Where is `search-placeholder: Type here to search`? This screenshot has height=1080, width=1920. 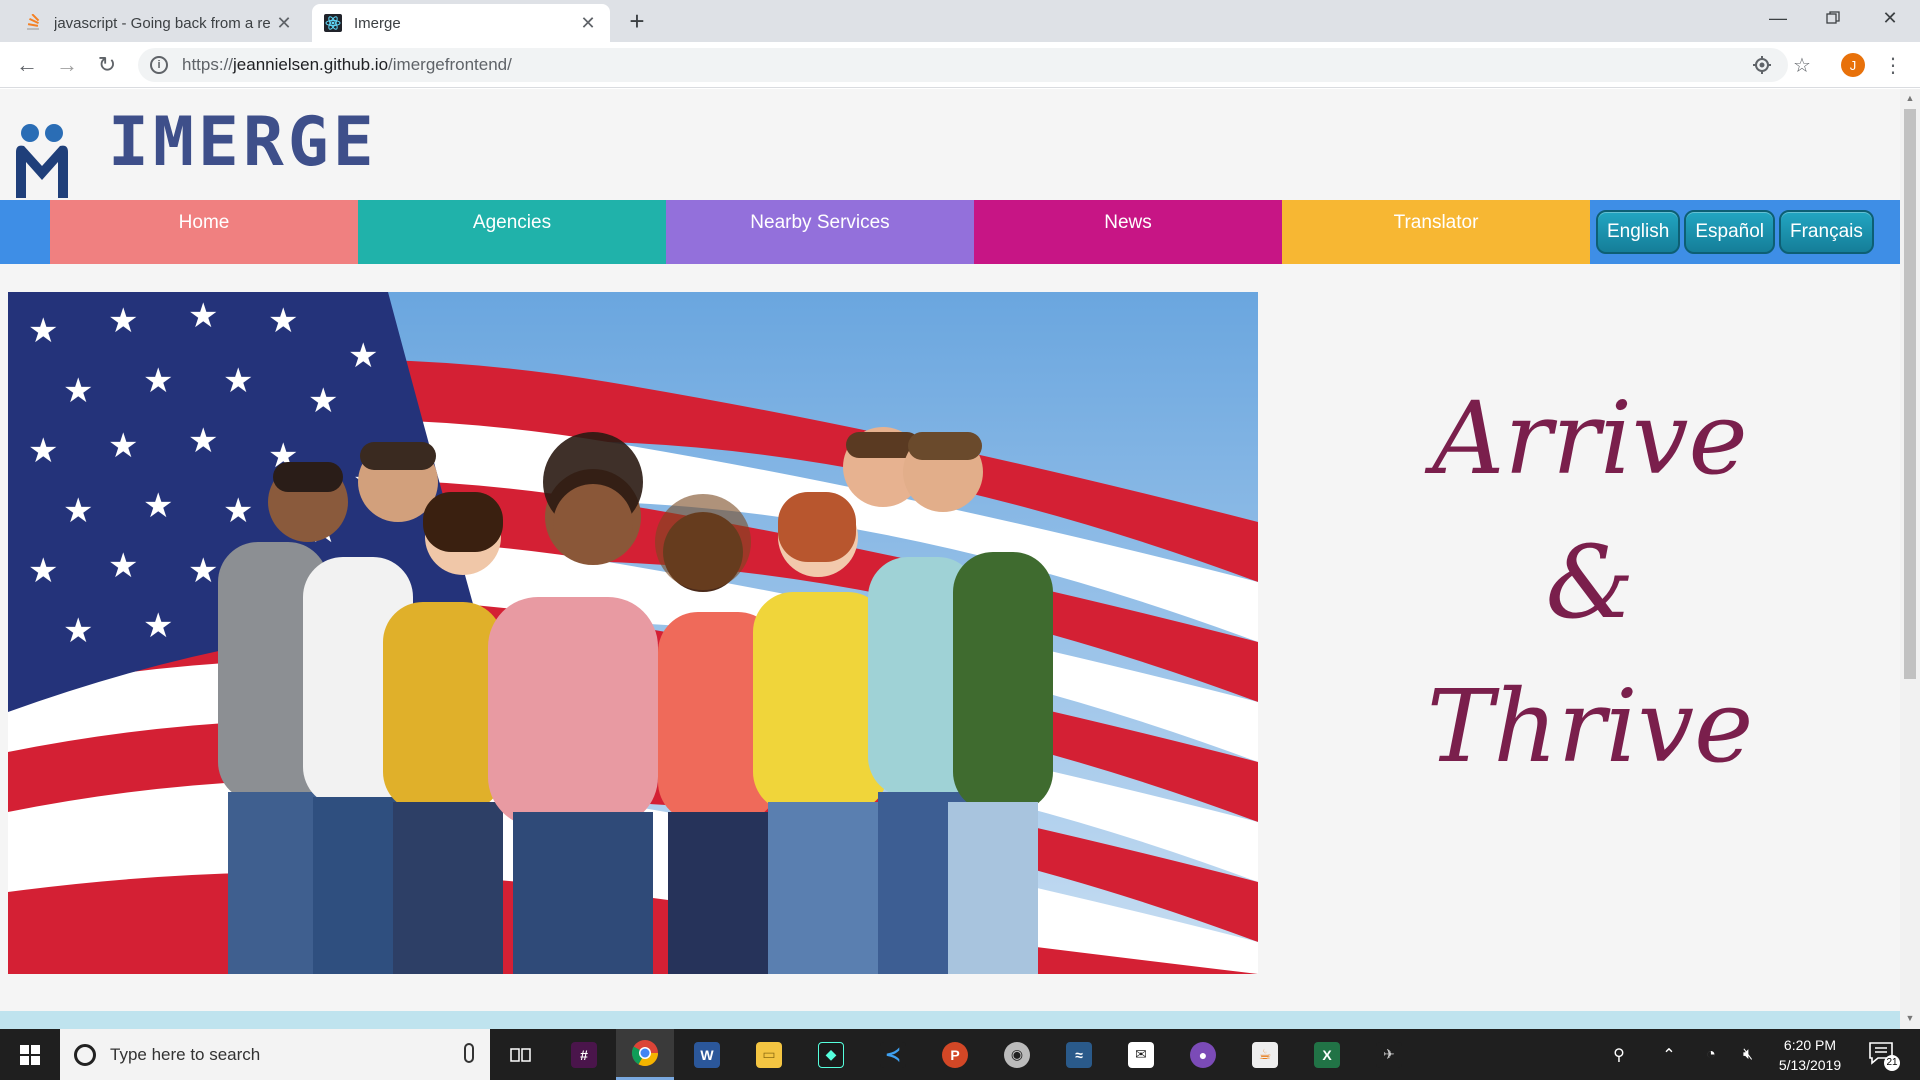
search-placeholder: Type here to search is located at coordinates (185, 1054).